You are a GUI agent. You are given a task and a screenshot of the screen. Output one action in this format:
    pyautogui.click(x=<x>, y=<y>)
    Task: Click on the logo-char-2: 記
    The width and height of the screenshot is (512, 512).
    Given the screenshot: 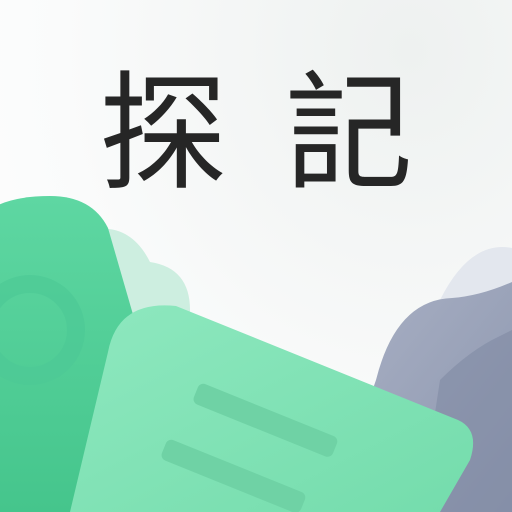 What is the action you would take?
    pyautogui.click(x=349, y=134)
    